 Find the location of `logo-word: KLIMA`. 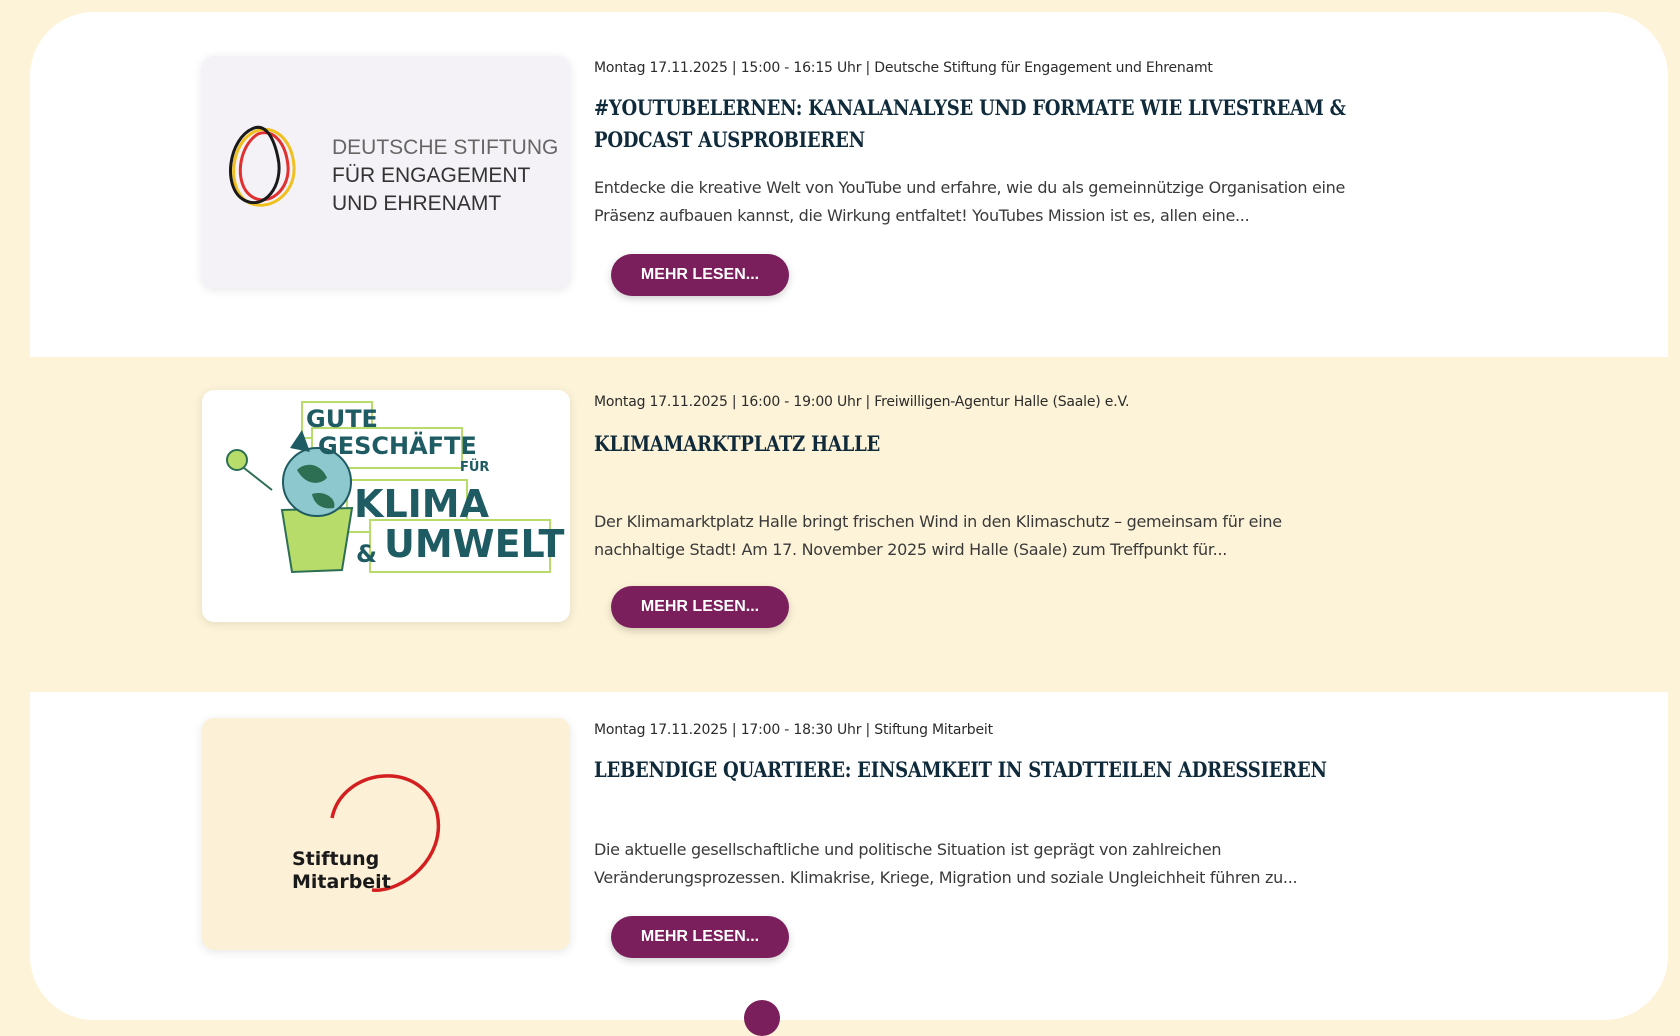

logo-word: KLIMA is located at coordinates (422, 504).